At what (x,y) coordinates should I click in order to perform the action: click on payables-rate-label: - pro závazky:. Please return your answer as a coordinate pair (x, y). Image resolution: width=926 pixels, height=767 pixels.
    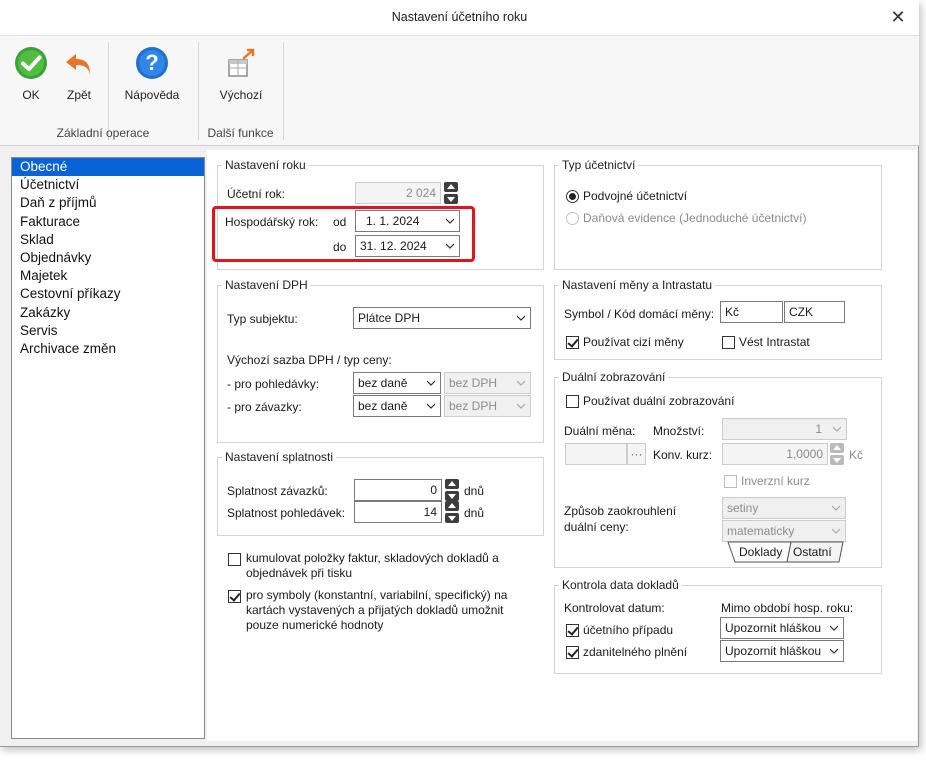
    Looking at the image, I should click on (264, 407).